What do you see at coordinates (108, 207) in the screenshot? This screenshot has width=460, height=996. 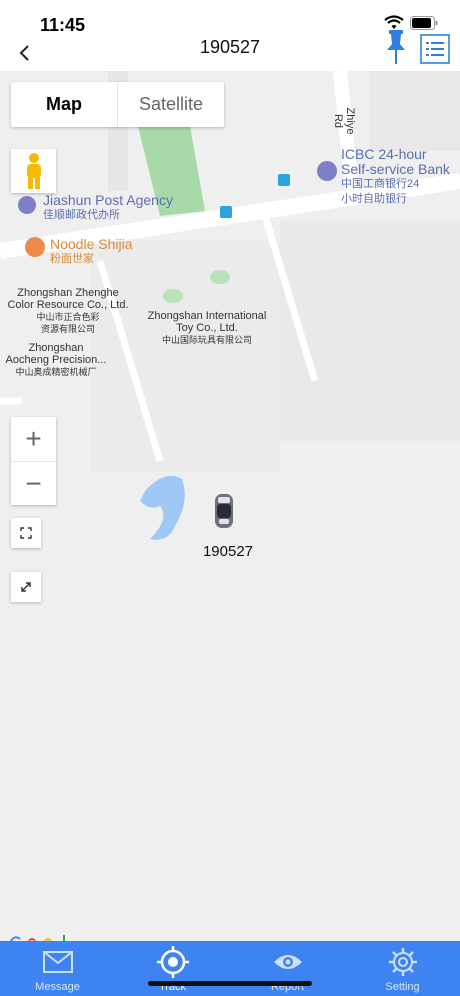 I see `post-agency-label: Jiashun Post Agency 佳顺邮政代办所` at bounding box center [108, 207].